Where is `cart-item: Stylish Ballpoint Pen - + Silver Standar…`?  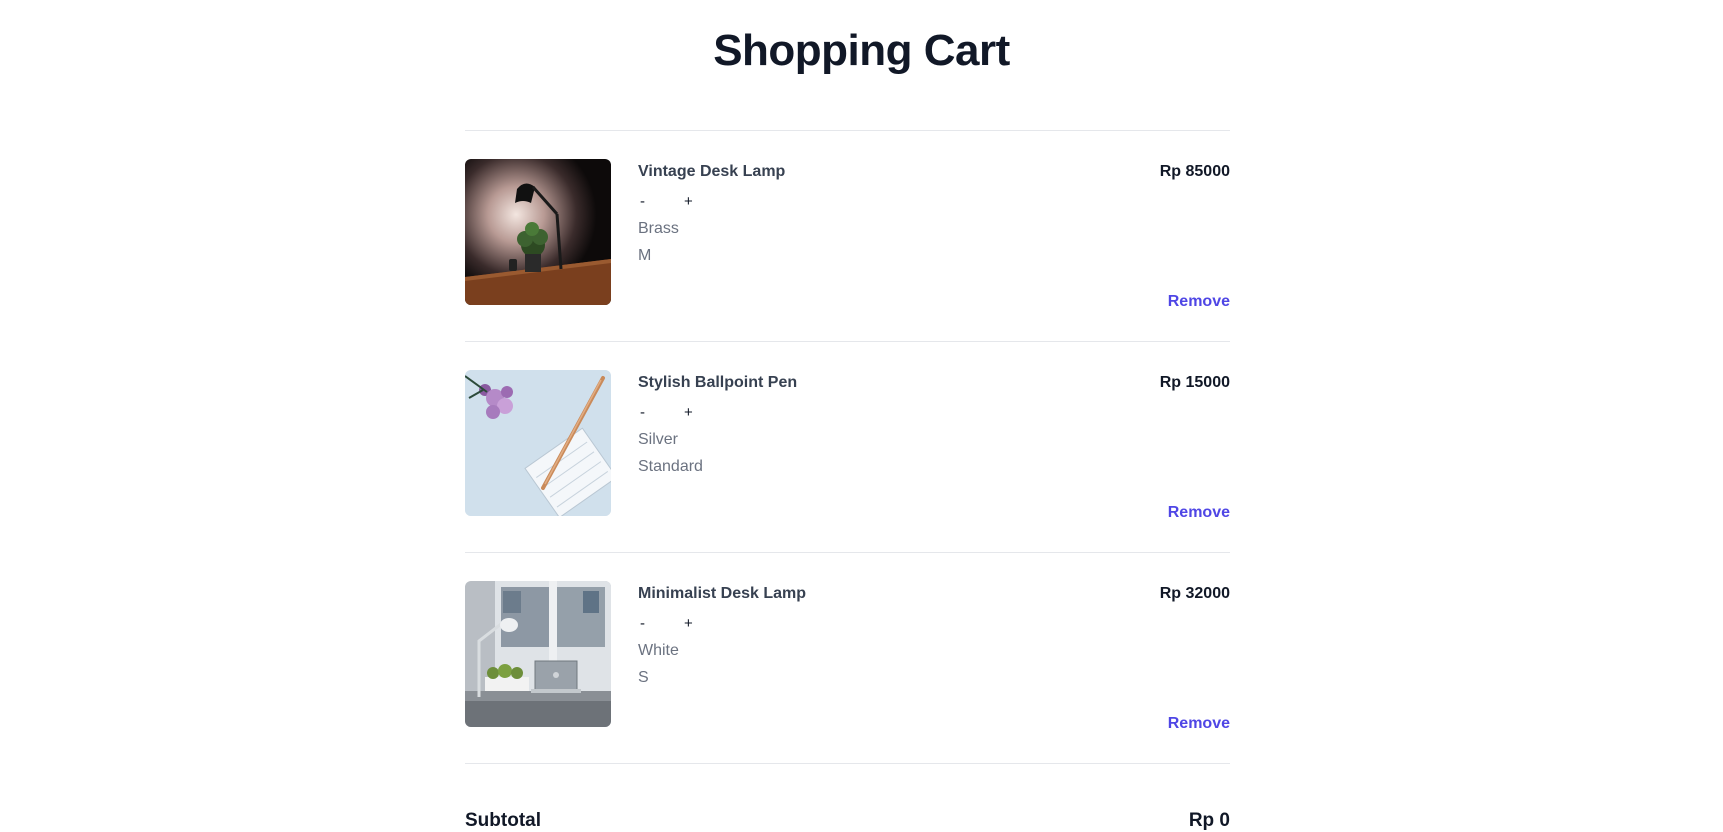
cart-item: Stylish Ballpoint Pen - + Silver Standar… is located at coordinates (847, 447).